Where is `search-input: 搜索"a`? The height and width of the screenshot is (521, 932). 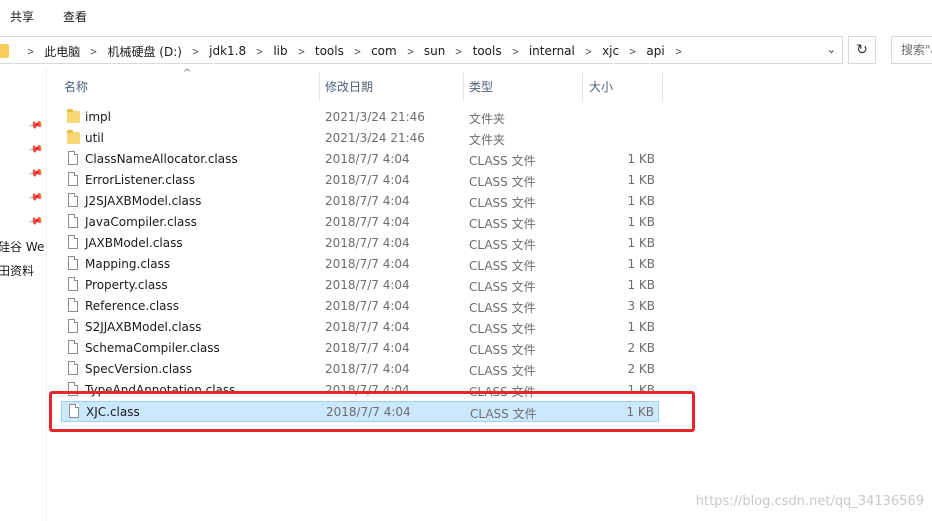
search-input: 搜索"a is located at coordinates (911, 50).